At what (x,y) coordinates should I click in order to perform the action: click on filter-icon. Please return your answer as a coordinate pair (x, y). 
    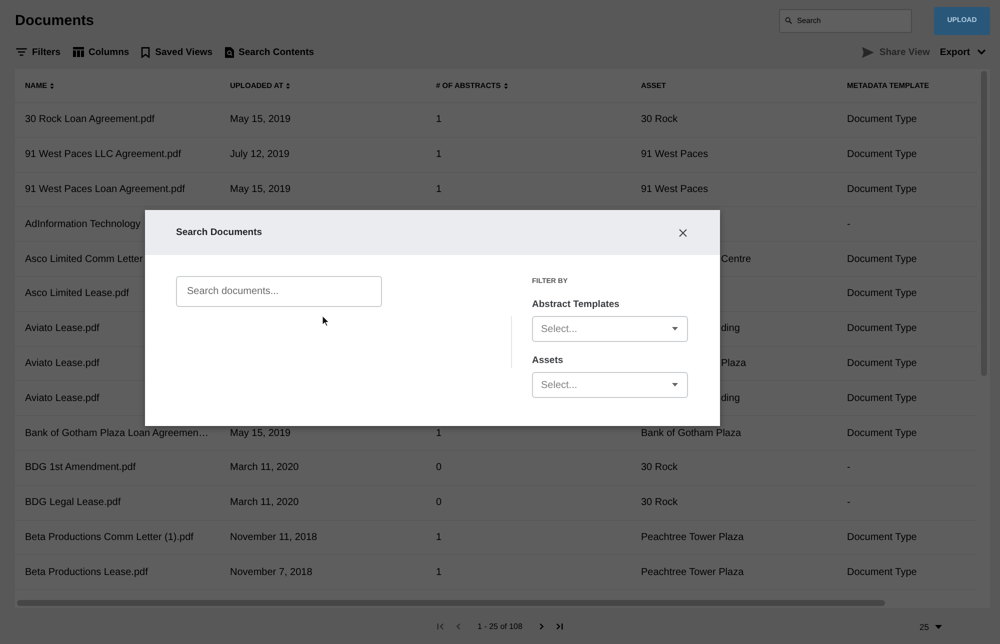
    Looking at the image, I should click on (21, 52).